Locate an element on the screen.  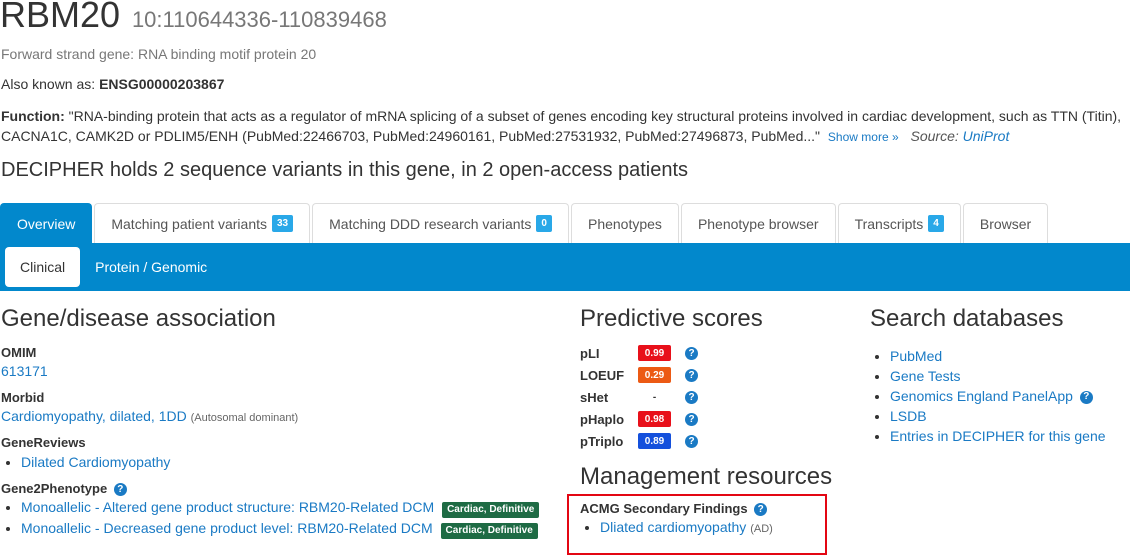
tab-label: Phenotypes is located at coordinates (624, 223).